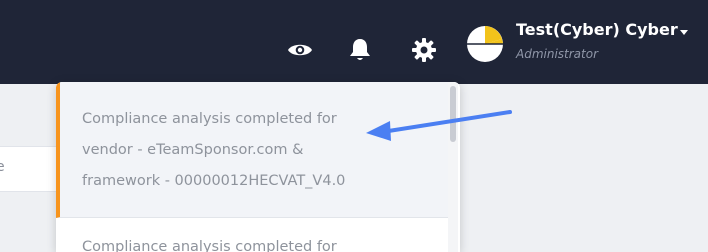 This screenshot has width=708, height=252. What do you see at coordinates (360, 50) in the screenshot?
I see `bell-icon` at bounding box center [360, 50].